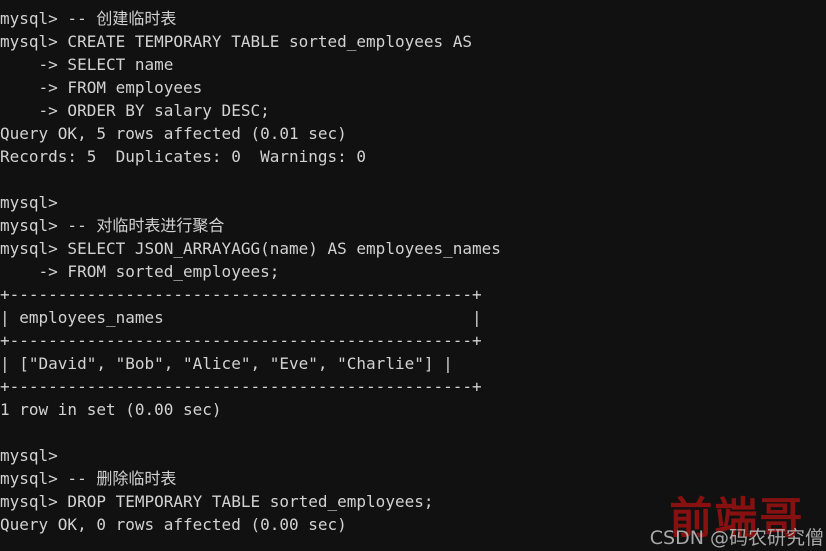 The width and height of the screenshot is (826, 551). What do you see at coordinates (183, 156) in the screenshot?
I see `terminal-line: Records: 5 Duplicates: 0 Warnings: 0` at bounding box center [183, 156].